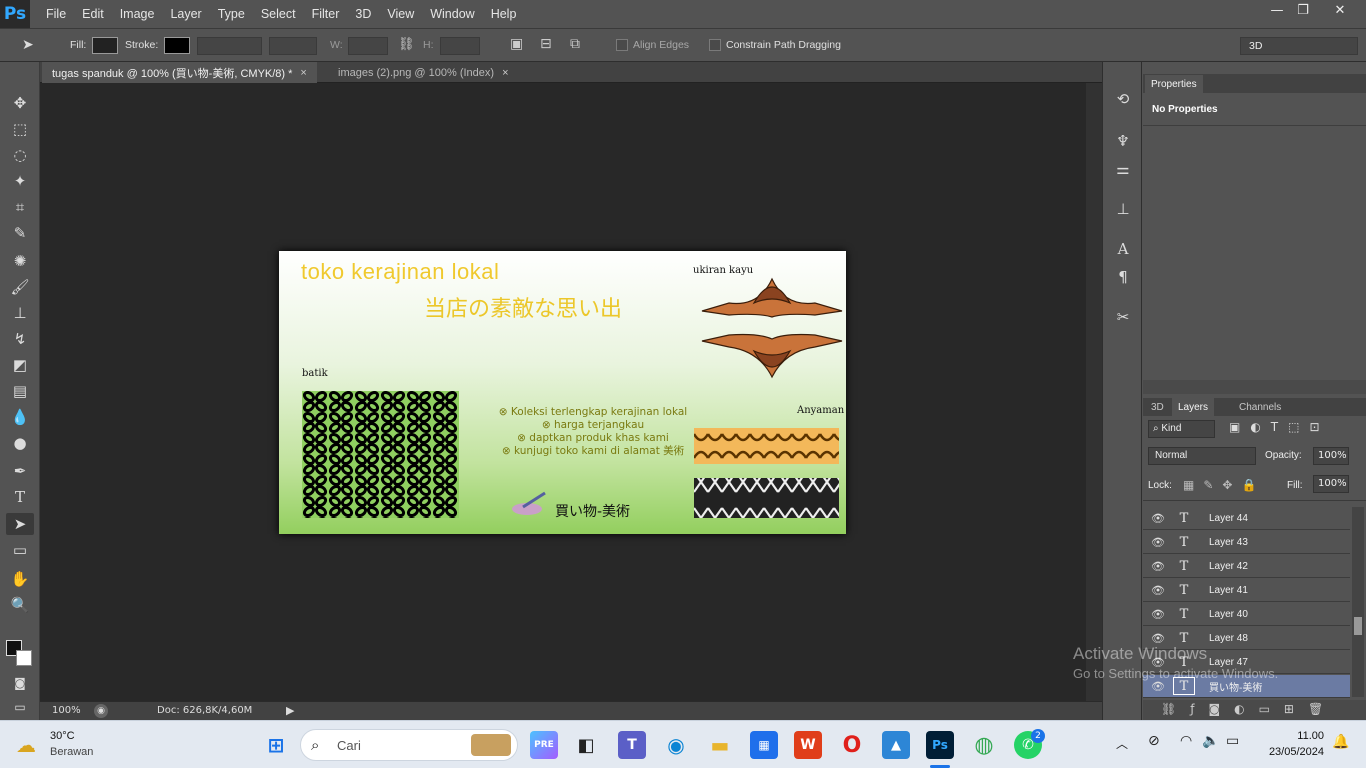  What do you see at coordinates (177, 45) in the screenshot?
I see `stroke-swatch` at bounding box center [177, 45].